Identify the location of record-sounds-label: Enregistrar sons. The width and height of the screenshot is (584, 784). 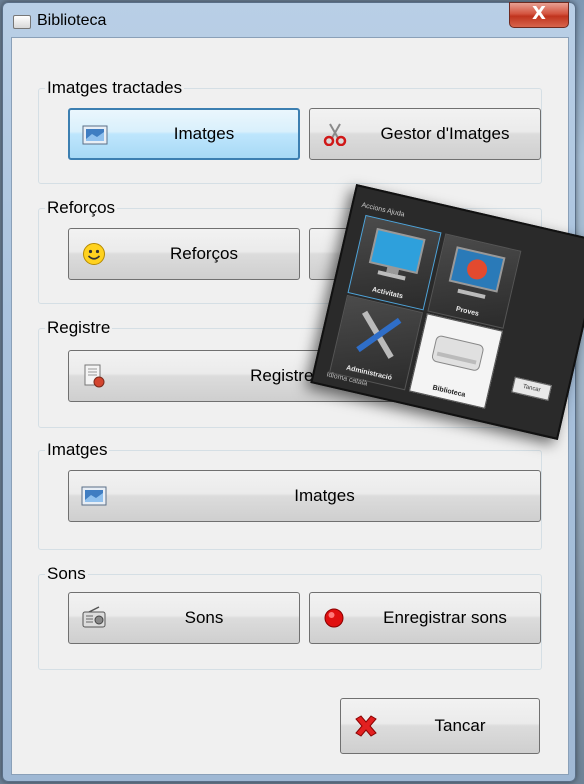
(445, 617).